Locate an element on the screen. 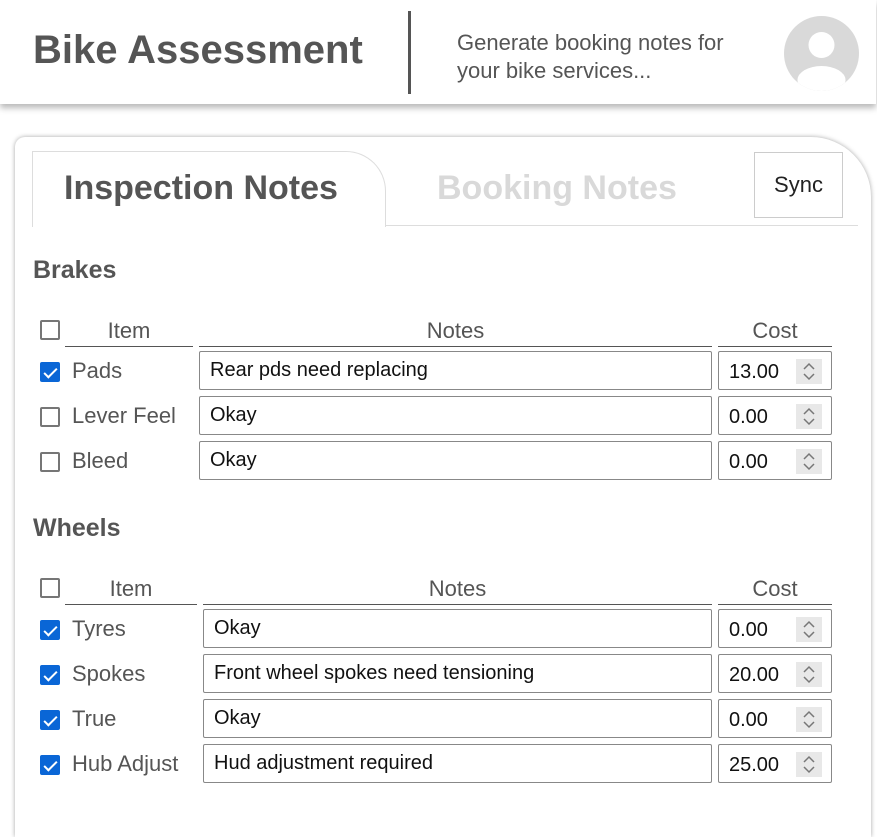 The image size is (877, 837). item-label: True is located at coordinates (94, 718).